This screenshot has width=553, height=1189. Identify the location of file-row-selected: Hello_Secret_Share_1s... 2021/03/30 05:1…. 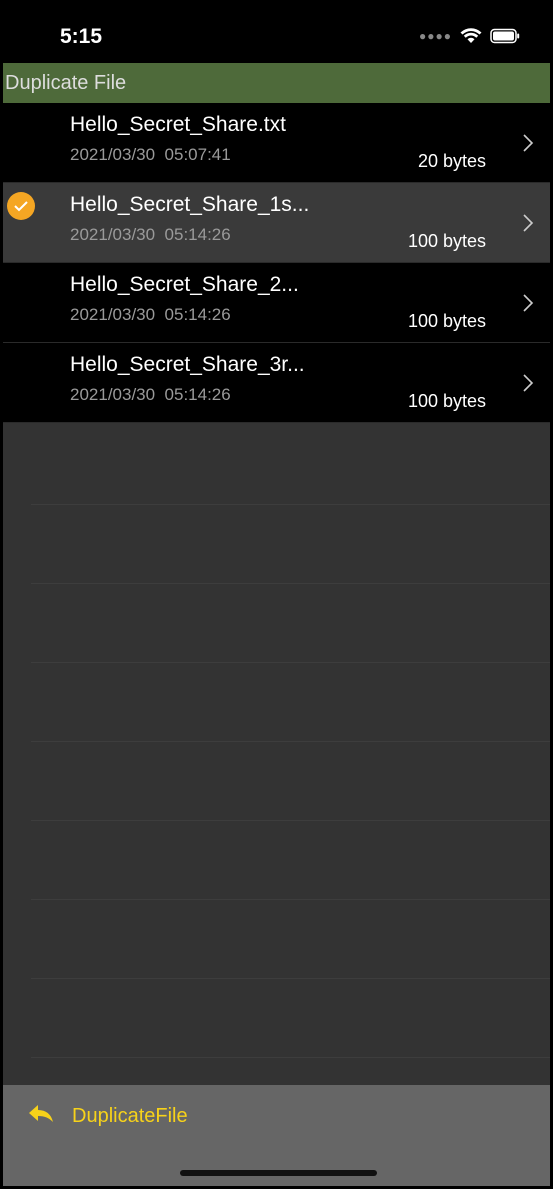
(276, 223).